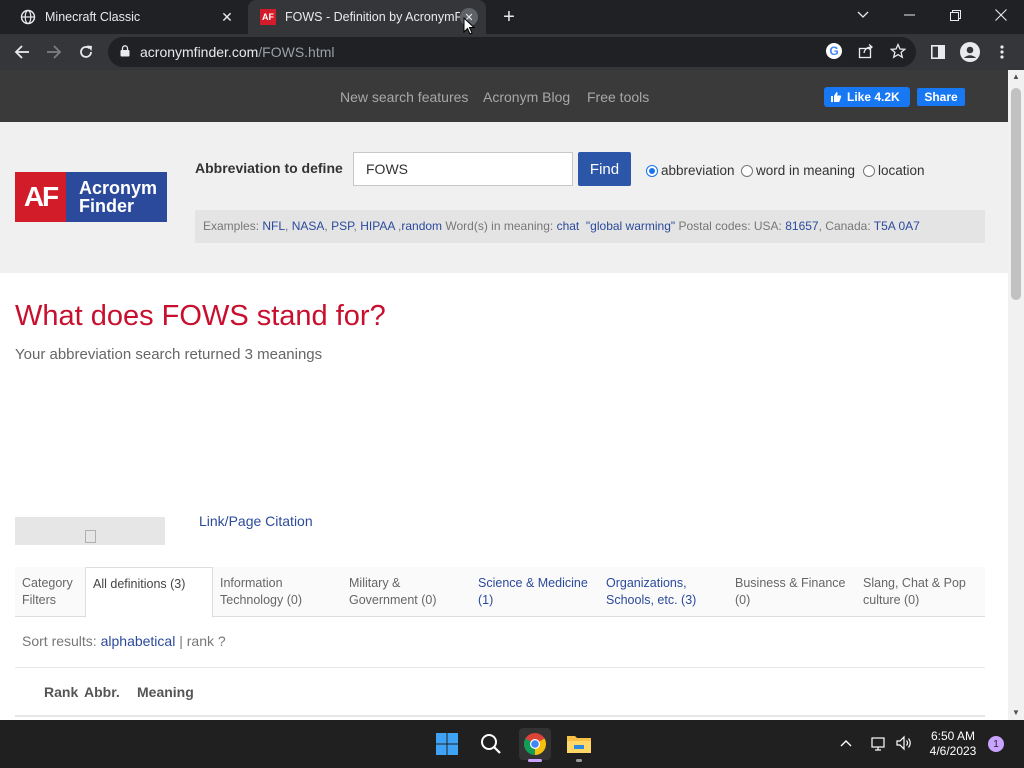 The width and height of the screenshot is (1024, 768). I want to click on url-path: /FOWS.html, so click(296, 52).